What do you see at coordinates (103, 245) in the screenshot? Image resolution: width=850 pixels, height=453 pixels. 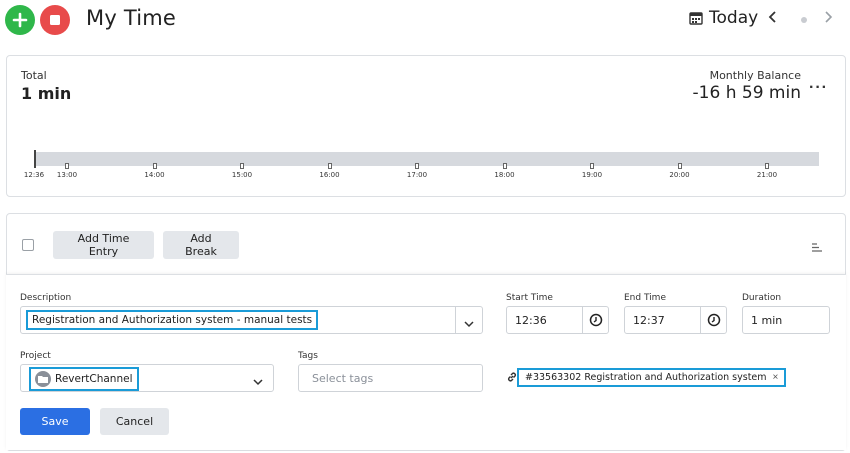 I see `add-time-entry-button: Add Time Entry` at bounding box center [103, 245].